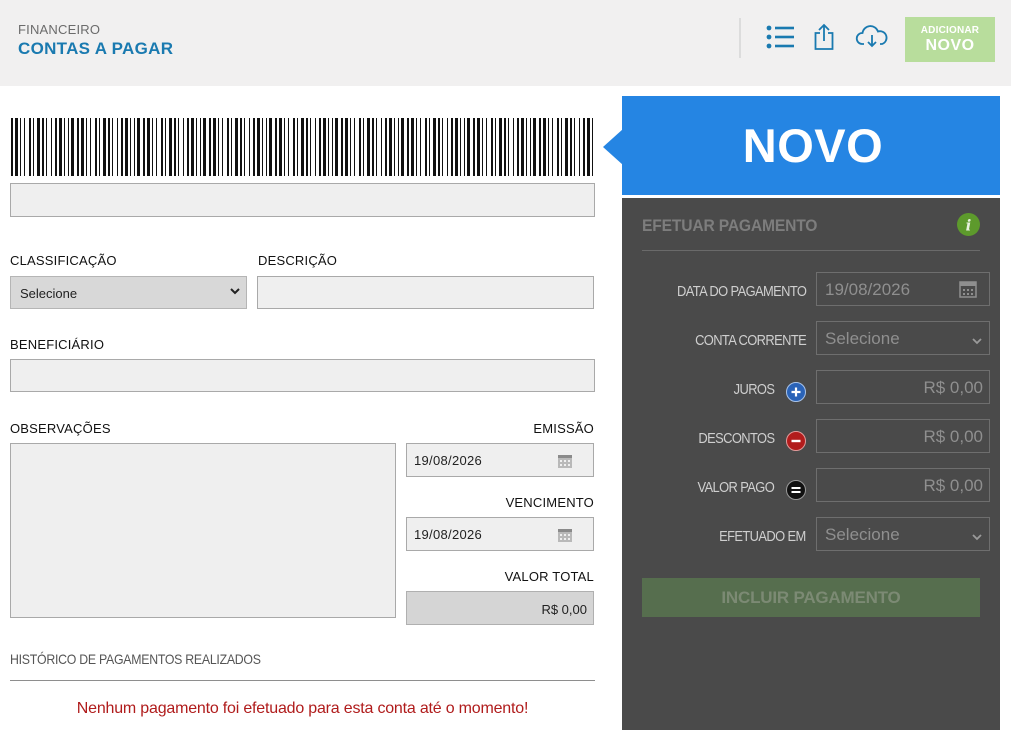 The height and width of the screenshot is (730, 1011). What do you see at coordinates (563, 428) in the screenshot?
I see `emissao-label: EMISSÃO` at bounding box center [563, 428].